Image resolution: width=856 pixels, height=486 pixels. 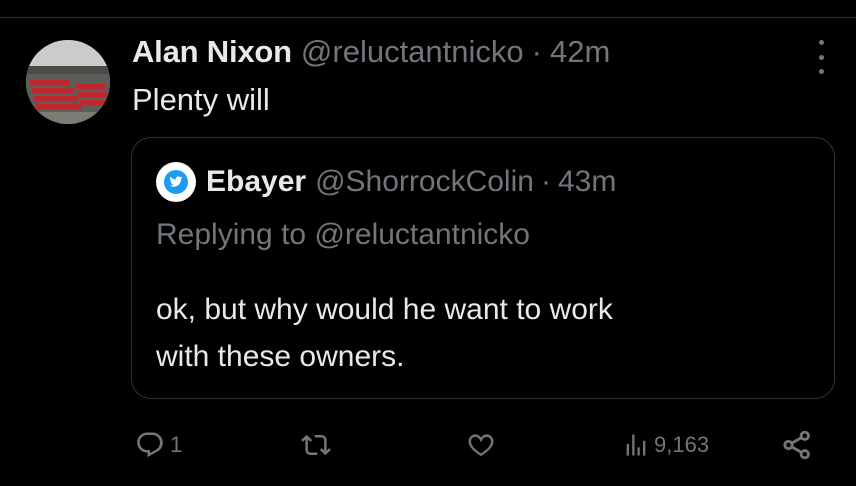 I want to click on retweet-icon, so click(x=316, y=445).